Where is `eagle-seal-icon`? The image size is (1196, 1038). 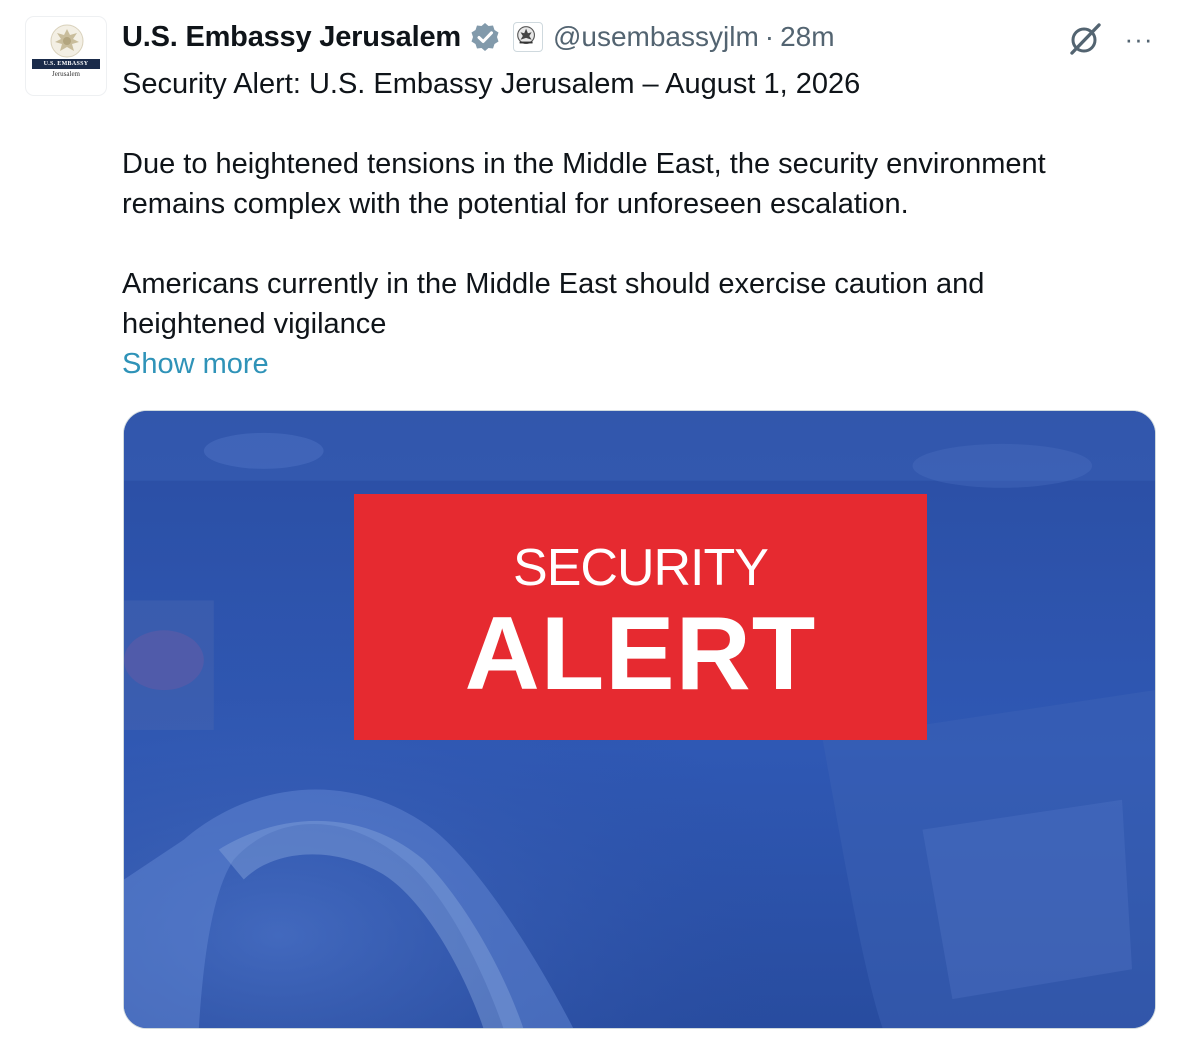
eagle-seal-icon is located at coordinates (67, 41).